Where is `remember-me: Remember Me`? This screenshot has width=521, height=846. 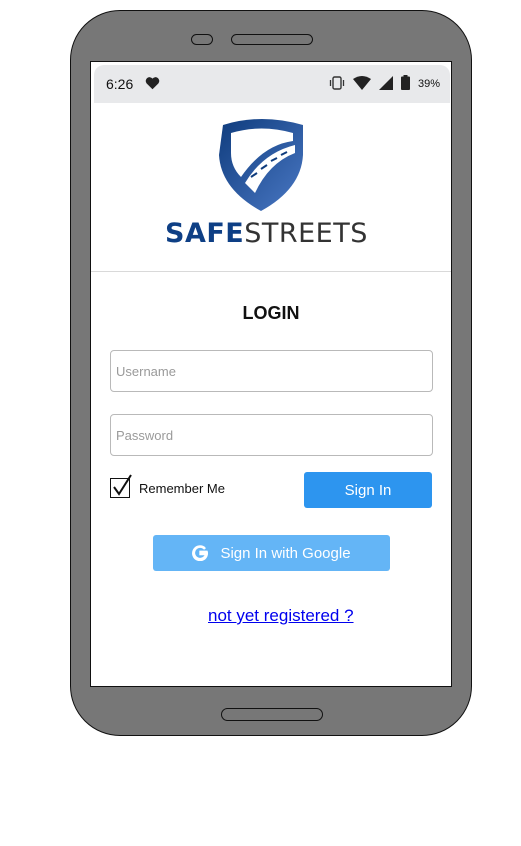 remember-me: Remember Me is located at coordinates (167, 486).